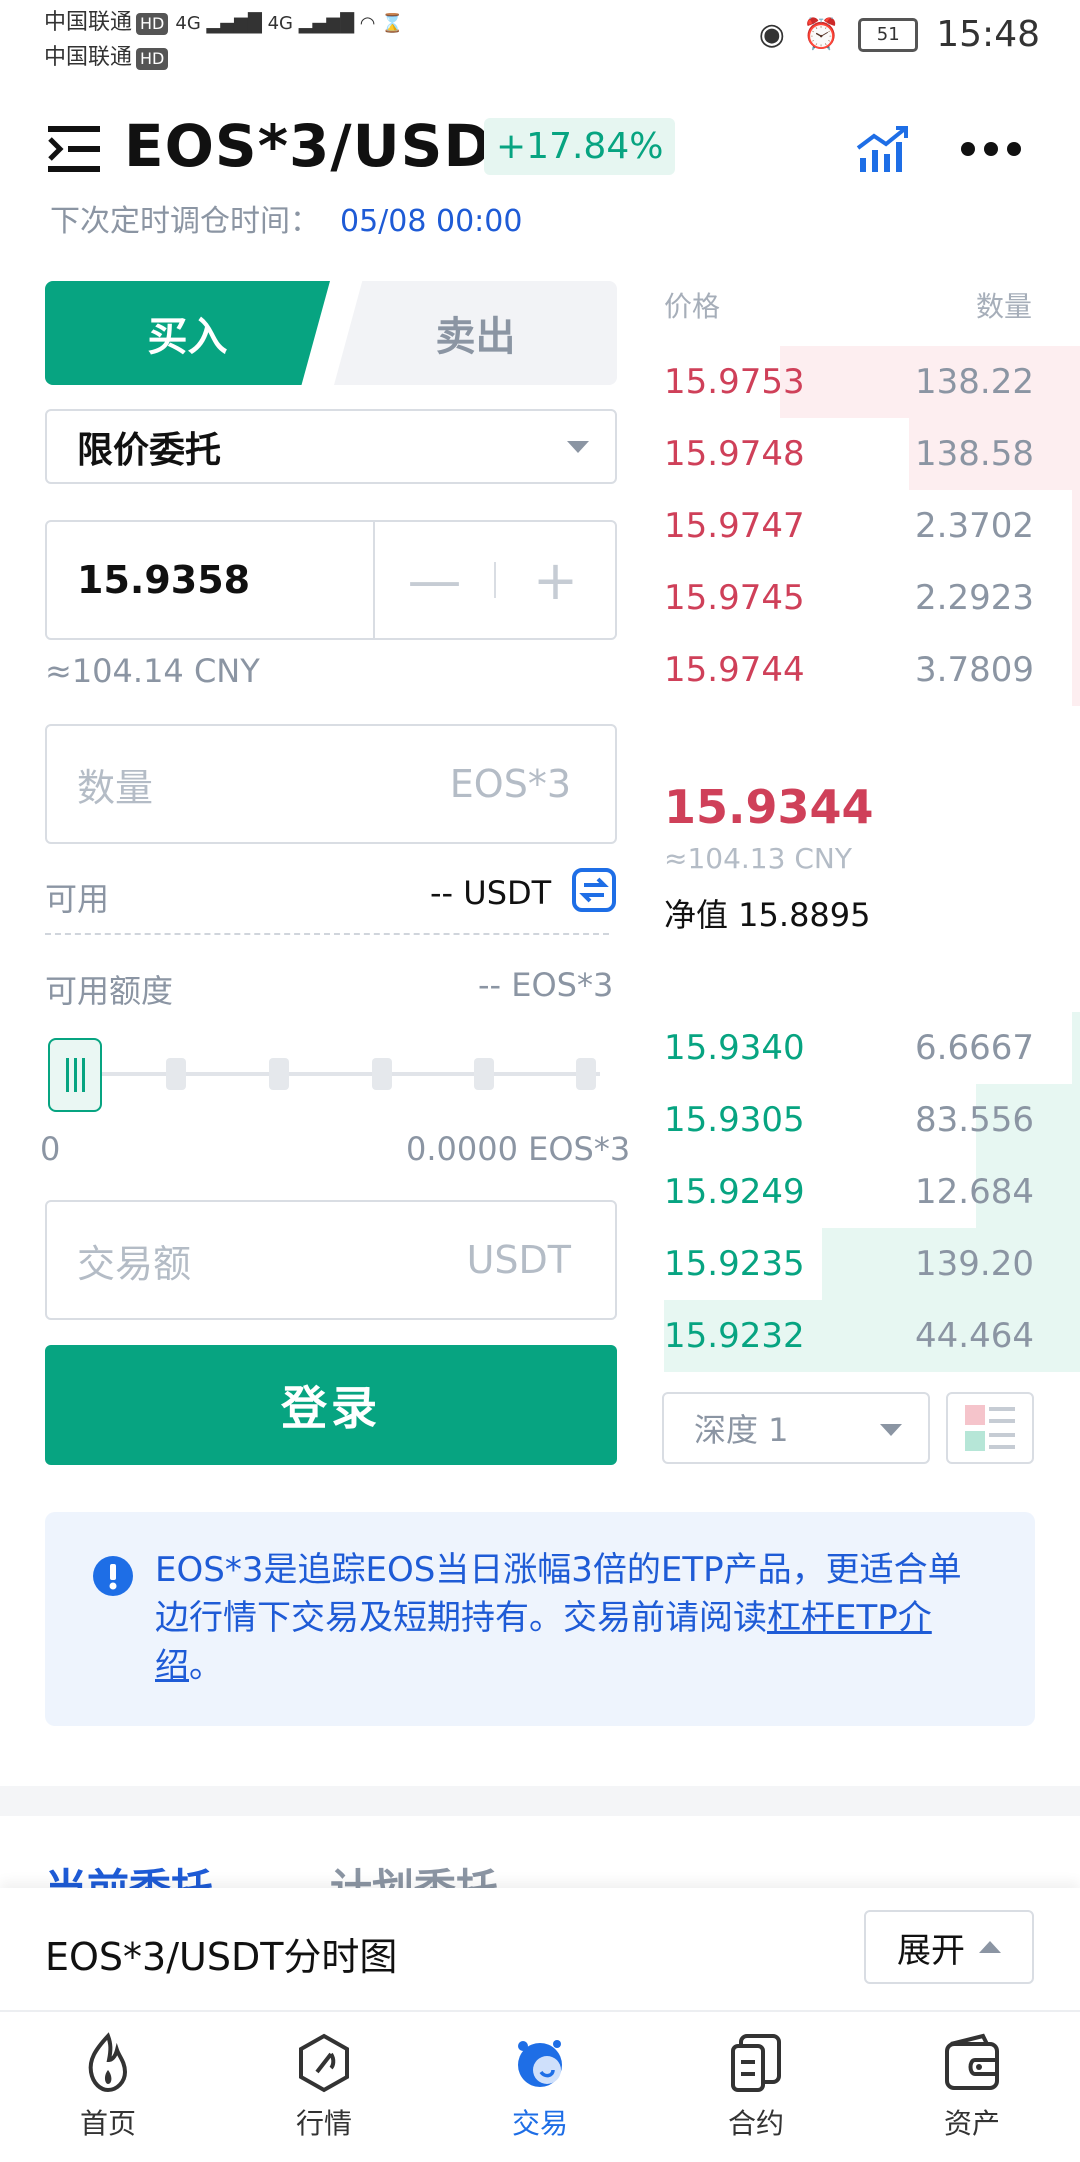  What do you see at coordinates (88, 22) in the screenshot?
I see `carrier-1: 中国联通` at bounding box center [88, 22].